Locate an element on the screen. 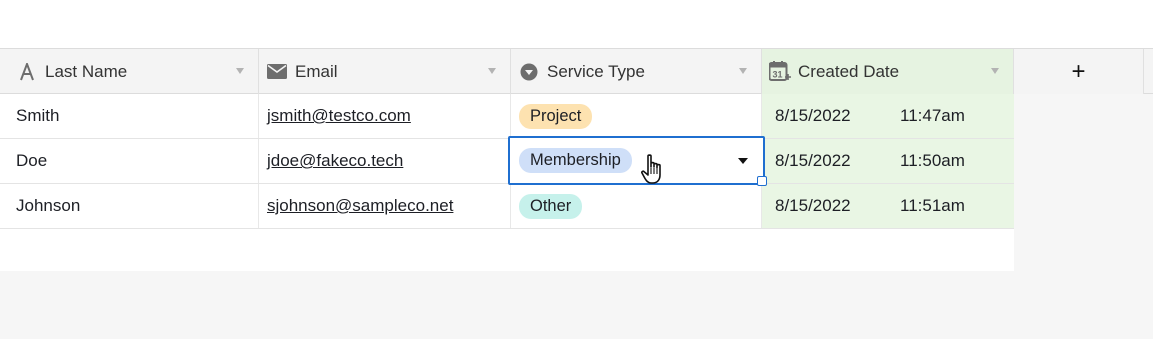  service-type-pill: Membership is located at coordinates (575, 160).